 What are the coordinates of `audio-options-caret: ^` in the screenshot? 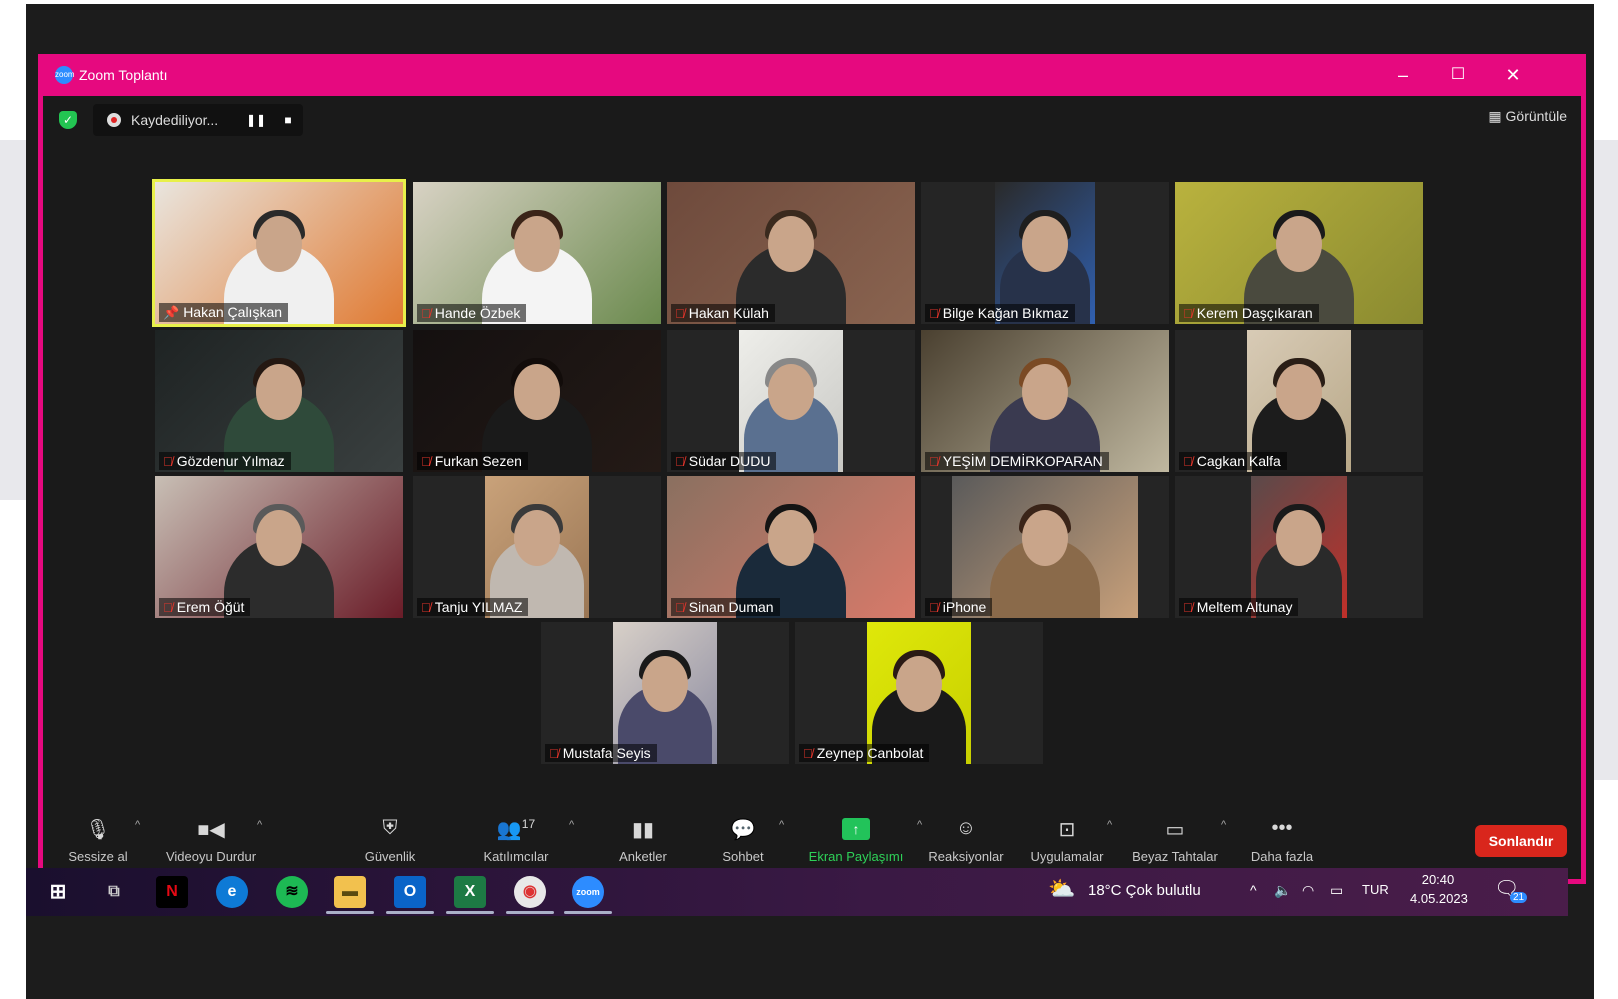 It's located at (137, 825).